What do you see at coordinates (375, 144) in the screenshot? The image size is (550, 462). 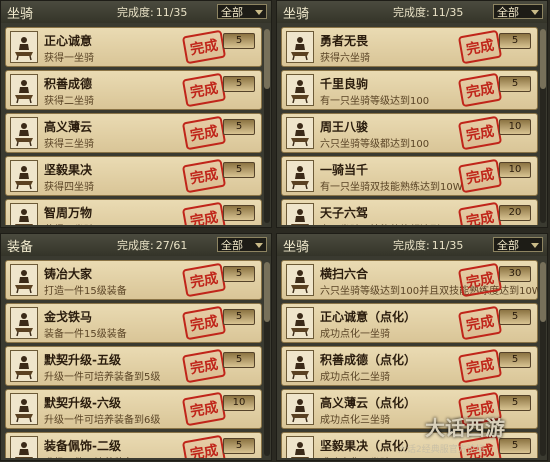 I see `achievement-desc: 六只坐骑等级都达到100` at bounding box center [375, 144].